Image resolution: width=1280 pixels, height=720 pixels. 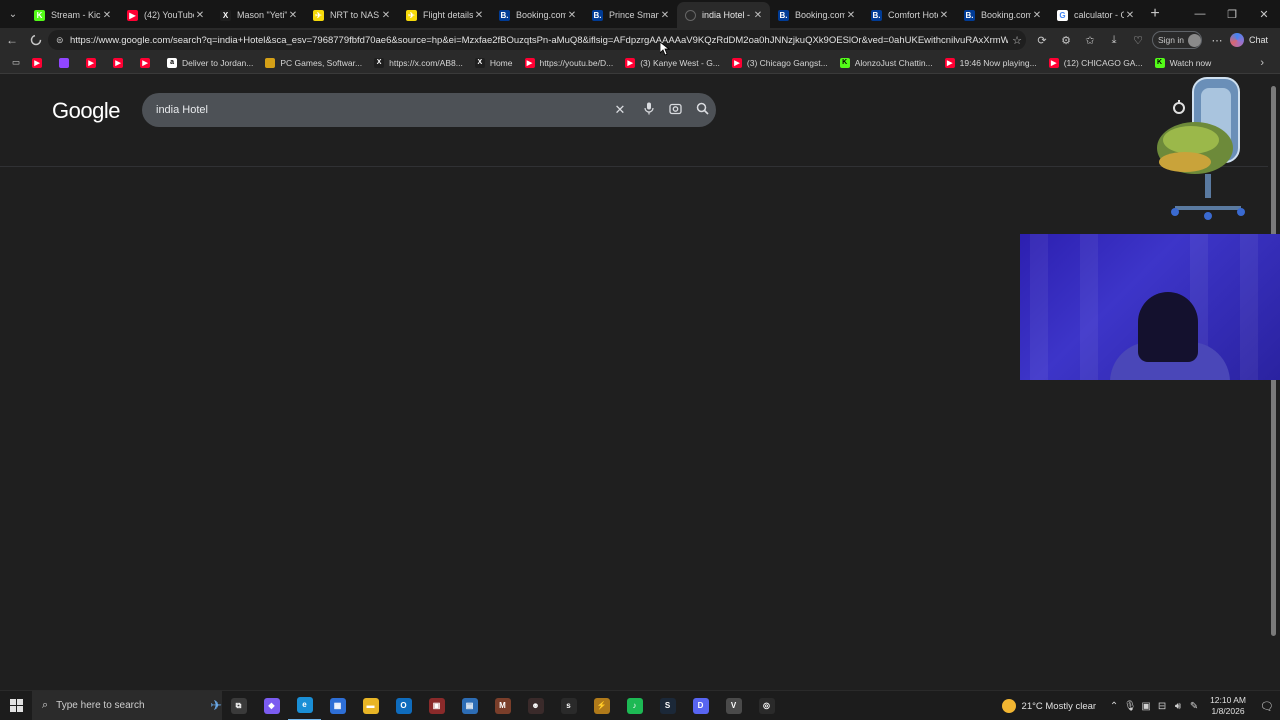 What do you see at coordinates (1200, 14) in the screenshot?
I see `minimize-icon: —` at bounding box center [1200, 14].